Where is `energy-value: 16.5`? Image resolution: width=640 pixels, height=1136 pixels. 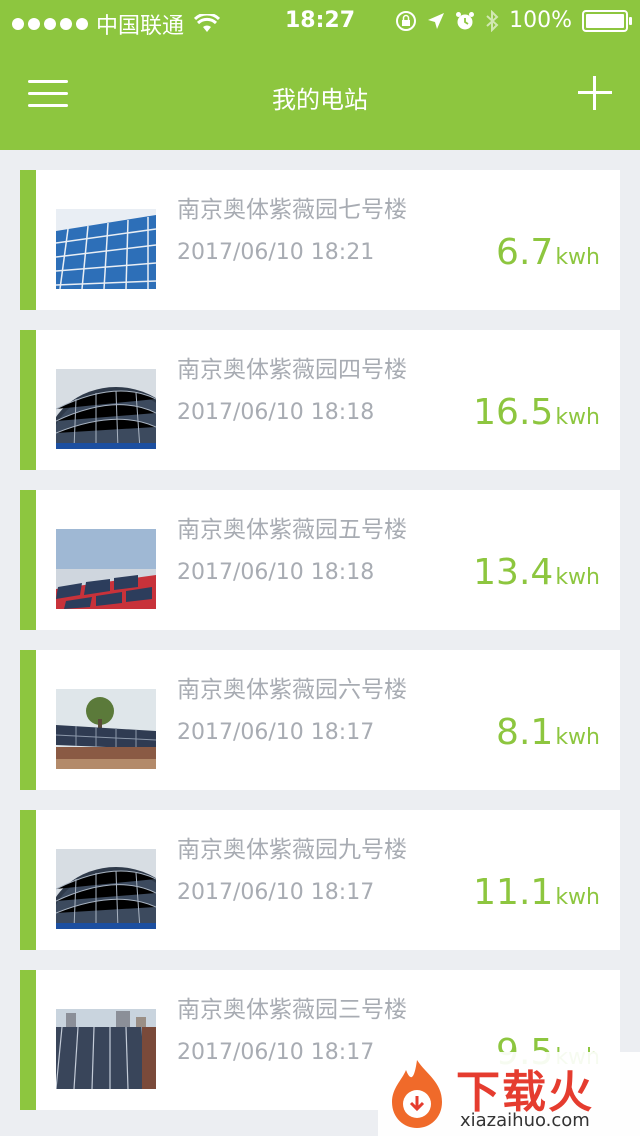 energy-value: 16.5 is located at coordinates (513, 412).